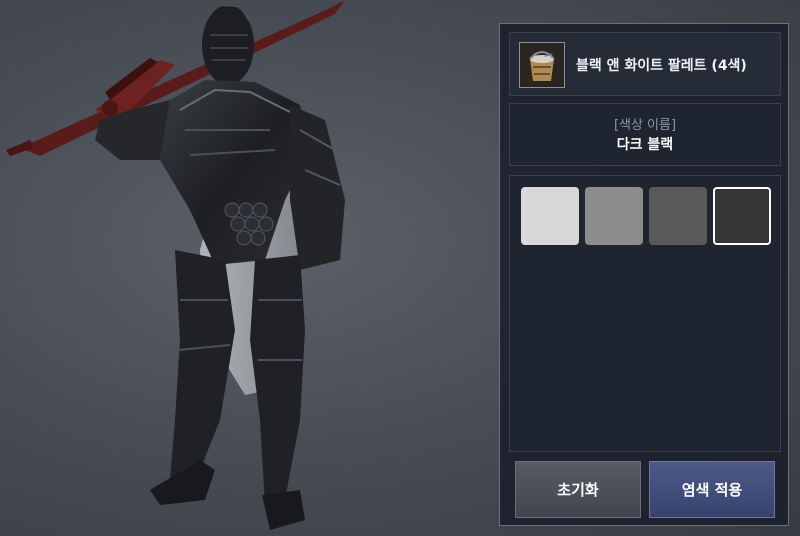 The width and height of the screenshot is (800, 536). I want to click on color-swatch-light-gray, so click(550, 216).